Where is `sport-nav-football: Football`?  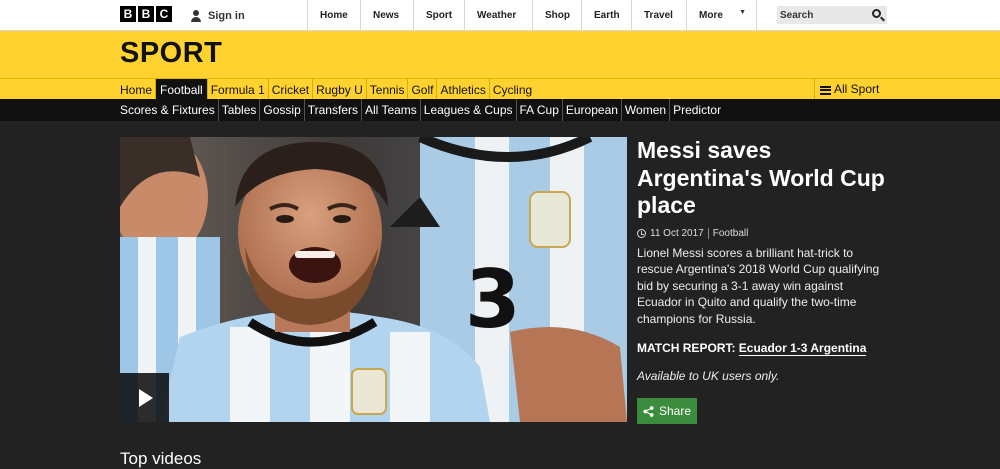 sport-nav-football: Football is located at coordinates (182, 89).